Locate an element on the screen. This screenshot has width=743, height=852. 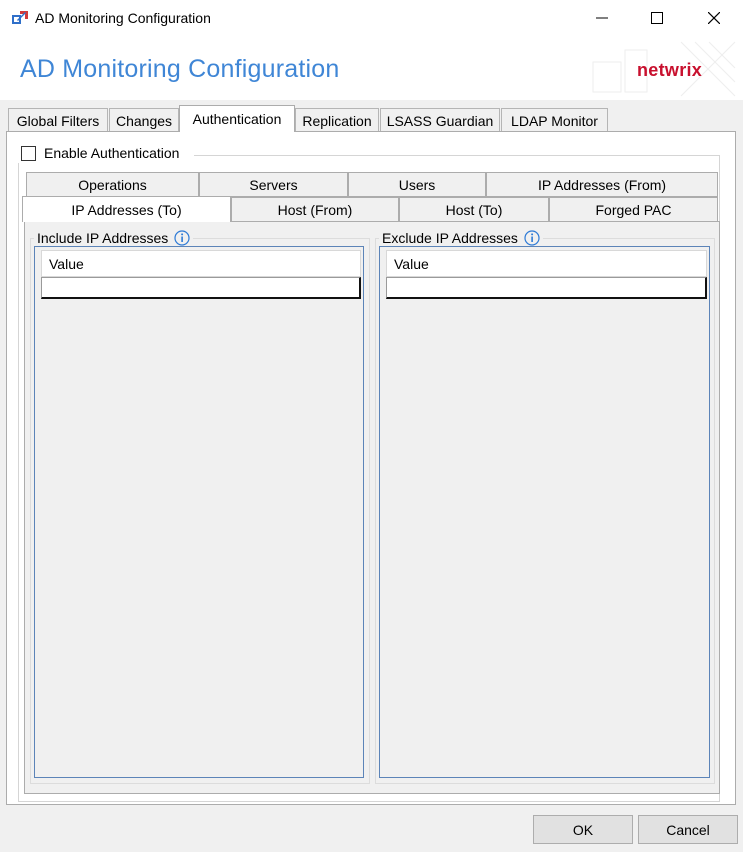
subtab-forged-pac: Forged PAC is located at coordinates (633, 209).